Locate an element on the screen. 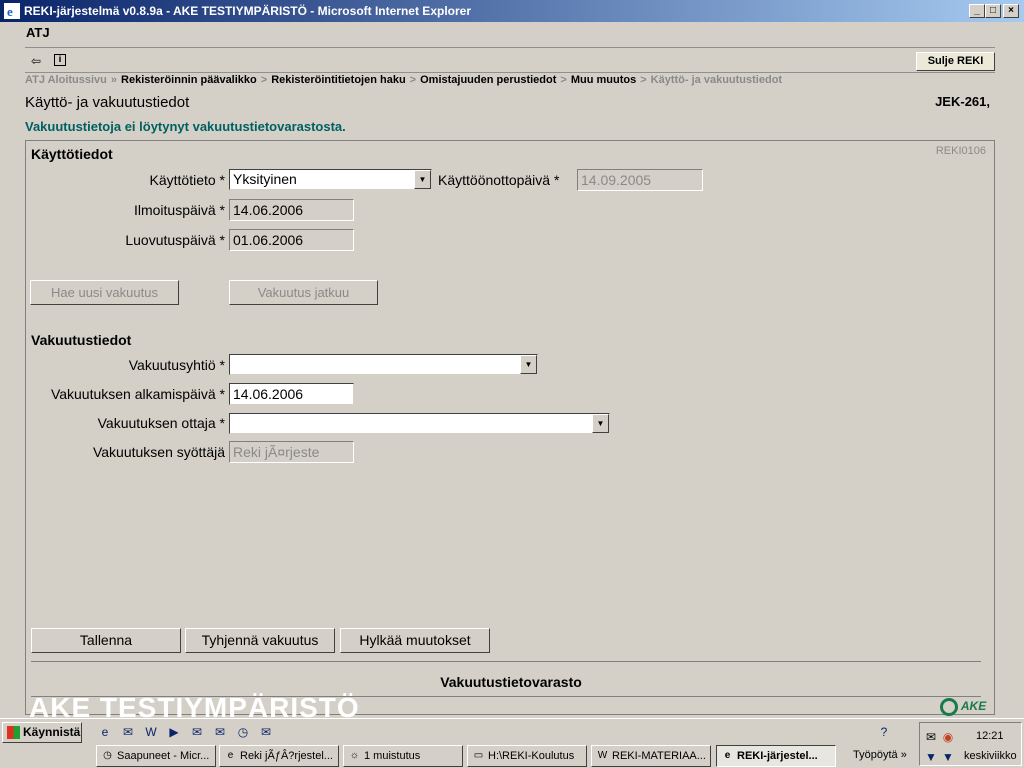 The height and width of the screenshot is (768, 1024). reminder-icon: ☼ is located at coordinates (354, 755).